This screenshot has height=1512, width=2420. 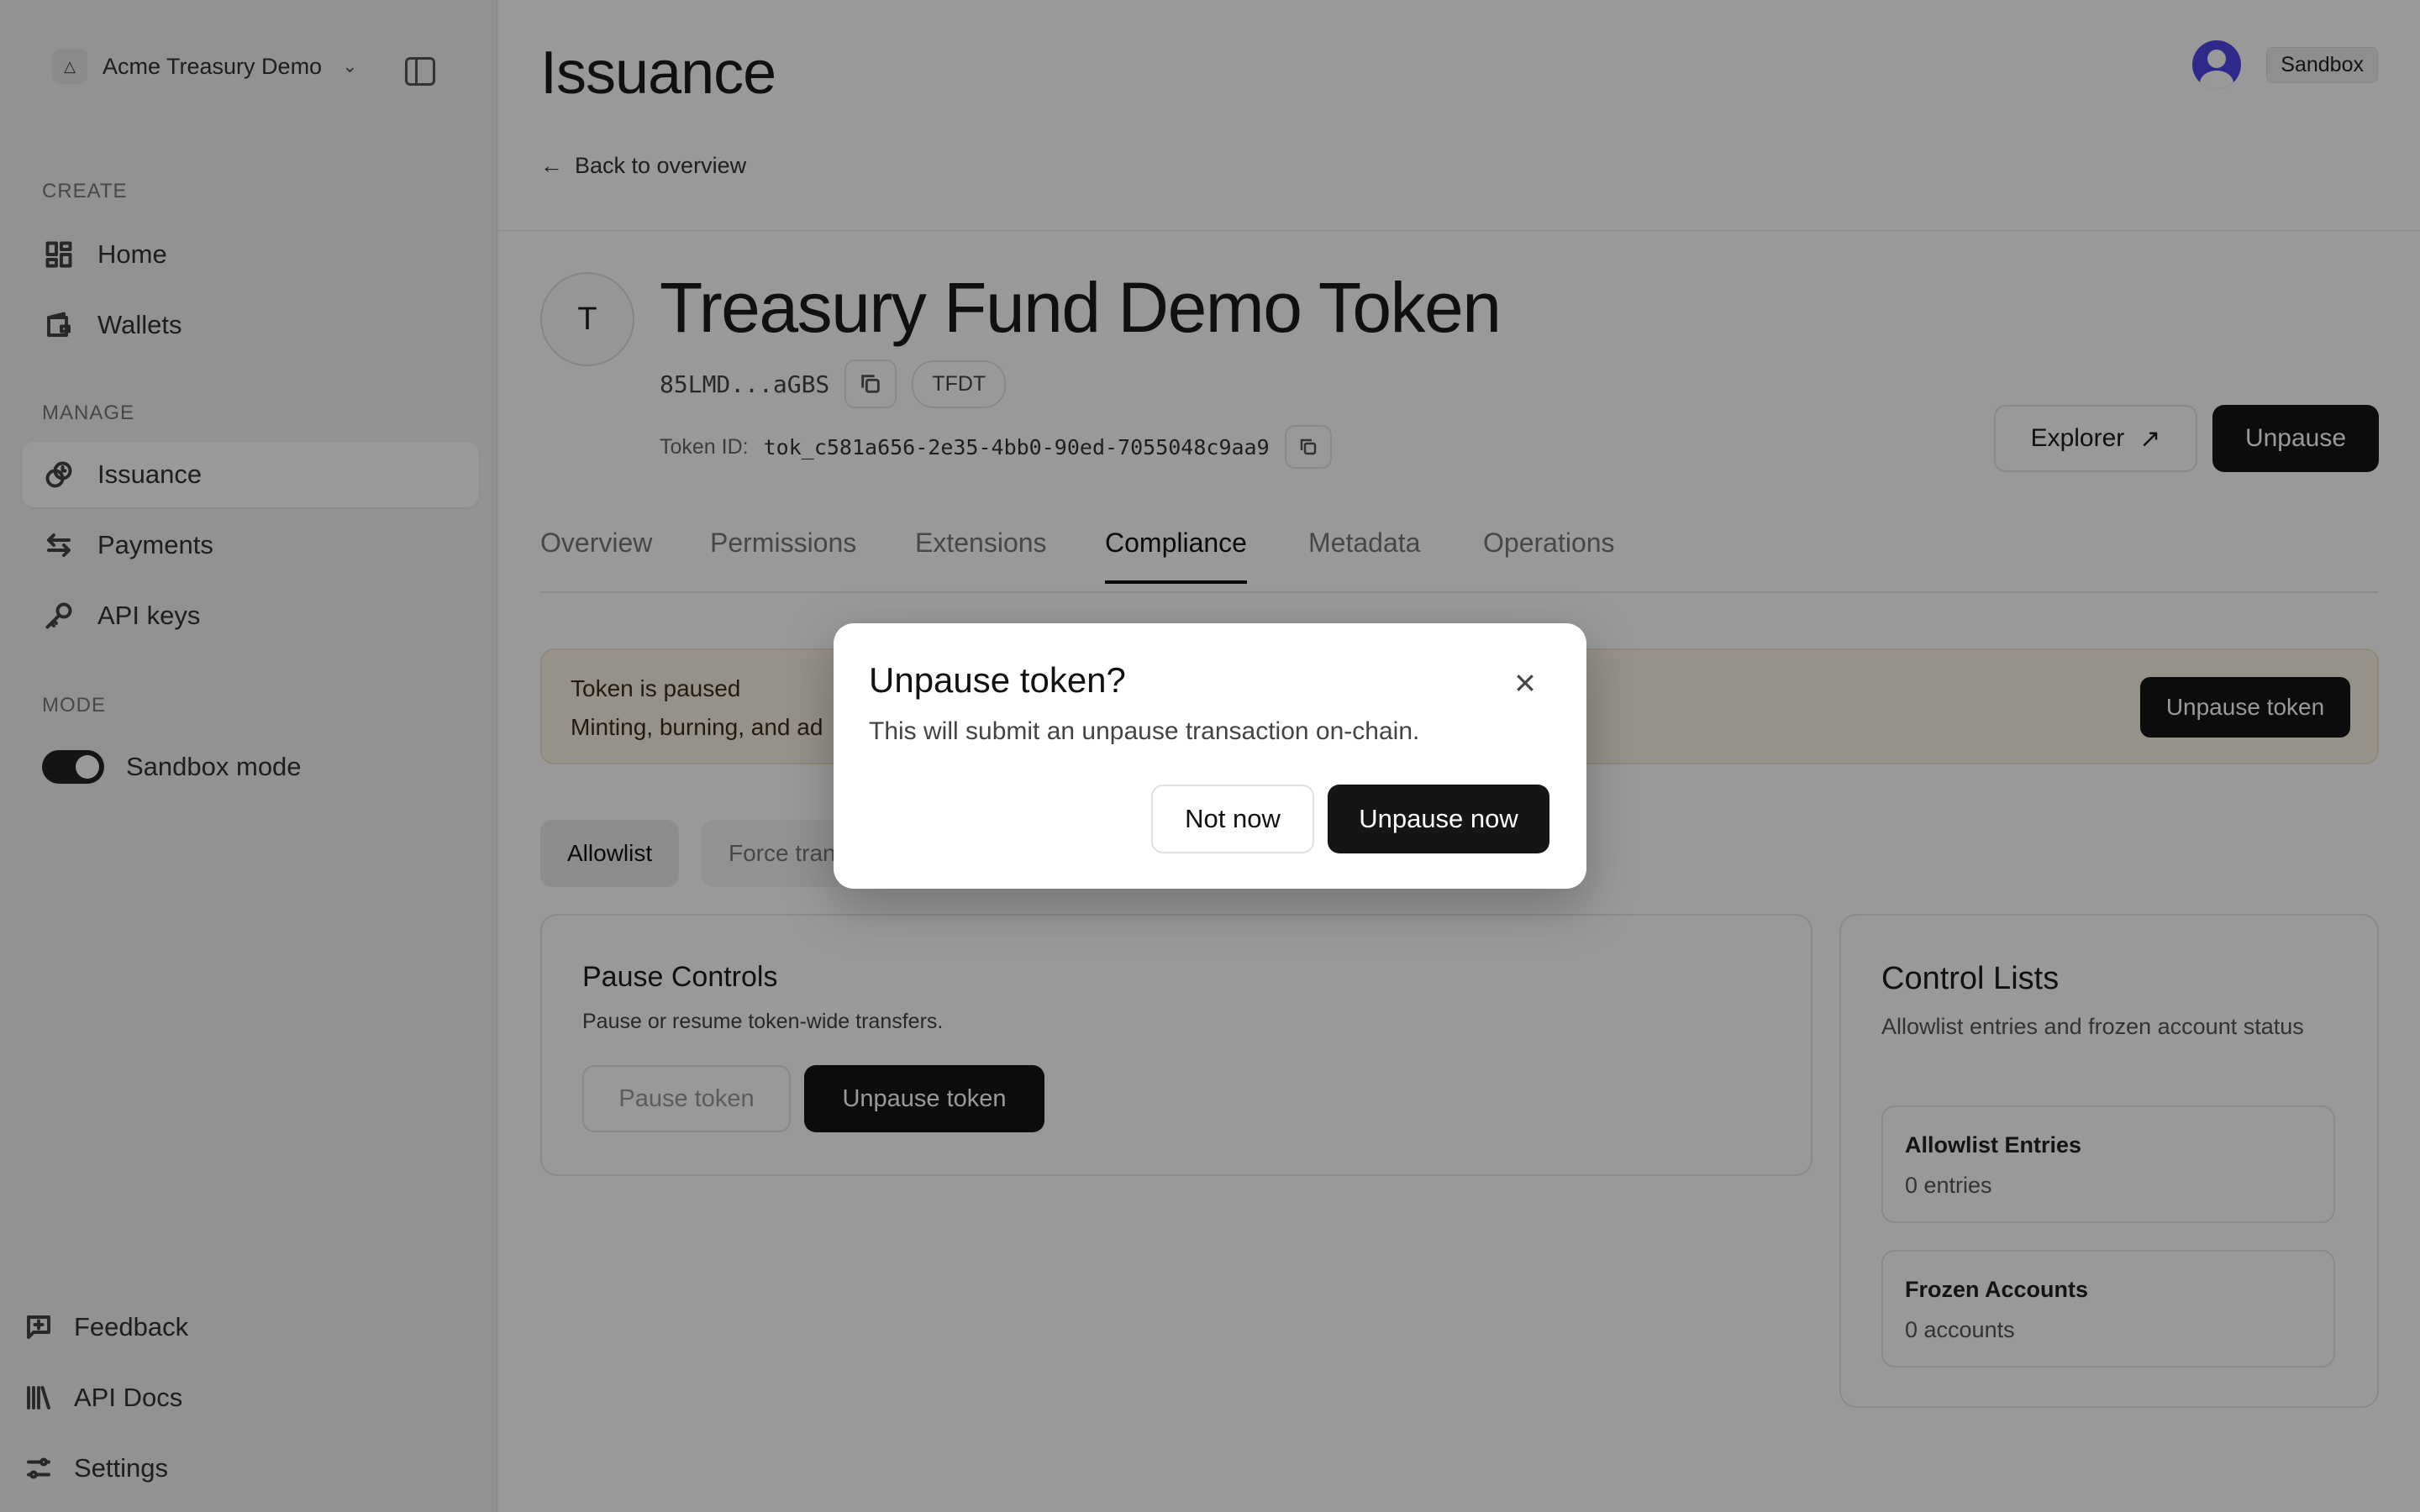 What do you see at coordinates (1438, 819) in the screenshot?
I see `unpause-now-button: Unpause now` at bounding box center [1438, 819].